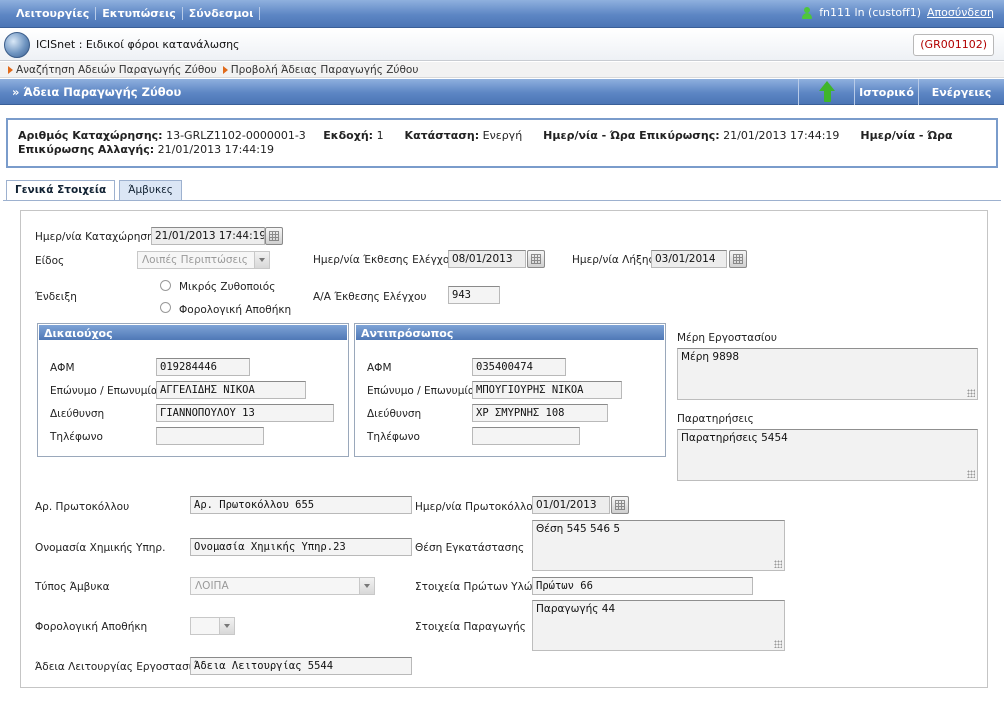 The height and width of the screenshot is (722, 1004). What do you see at coordinates (827, 374) in the screenshot?
I see `factory-parts-textarea: Μέρη 9898` at bounding box center [827, 374].